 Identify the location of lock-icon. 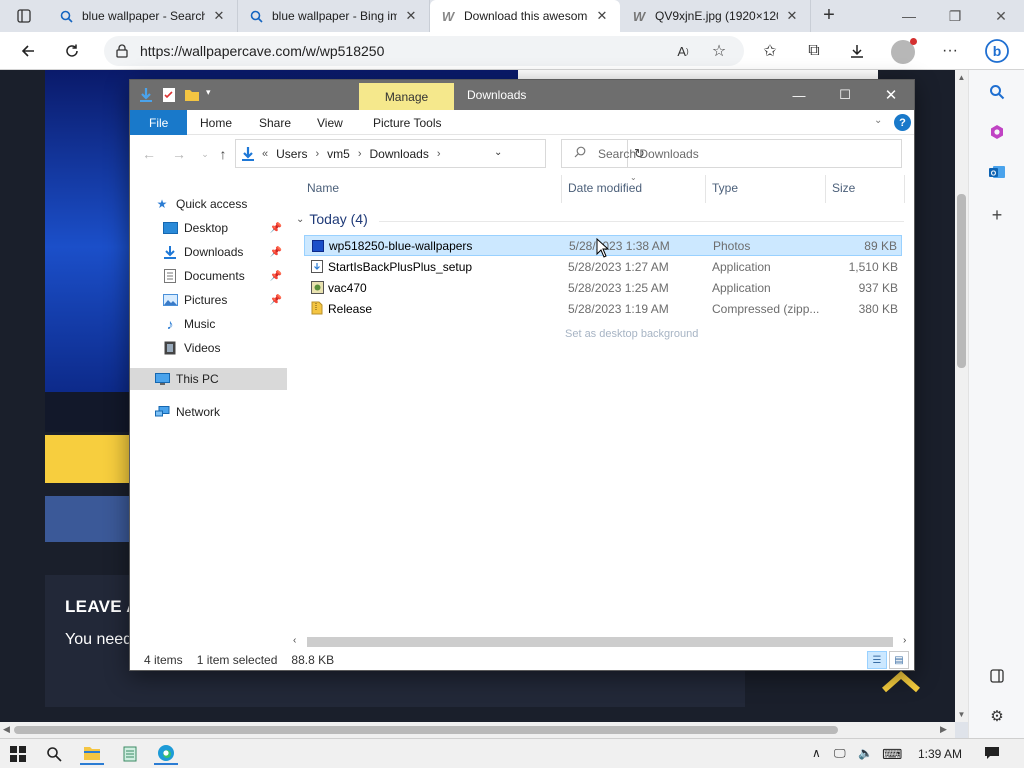
(122, 51).